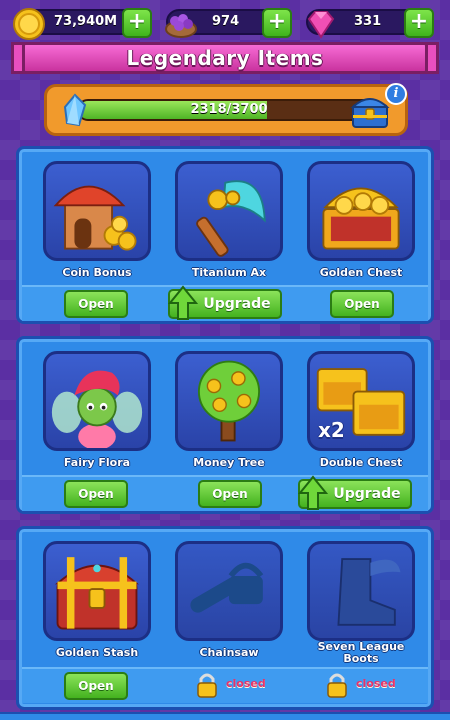  I want to click on golden-chest-tile, so click(361, 211).